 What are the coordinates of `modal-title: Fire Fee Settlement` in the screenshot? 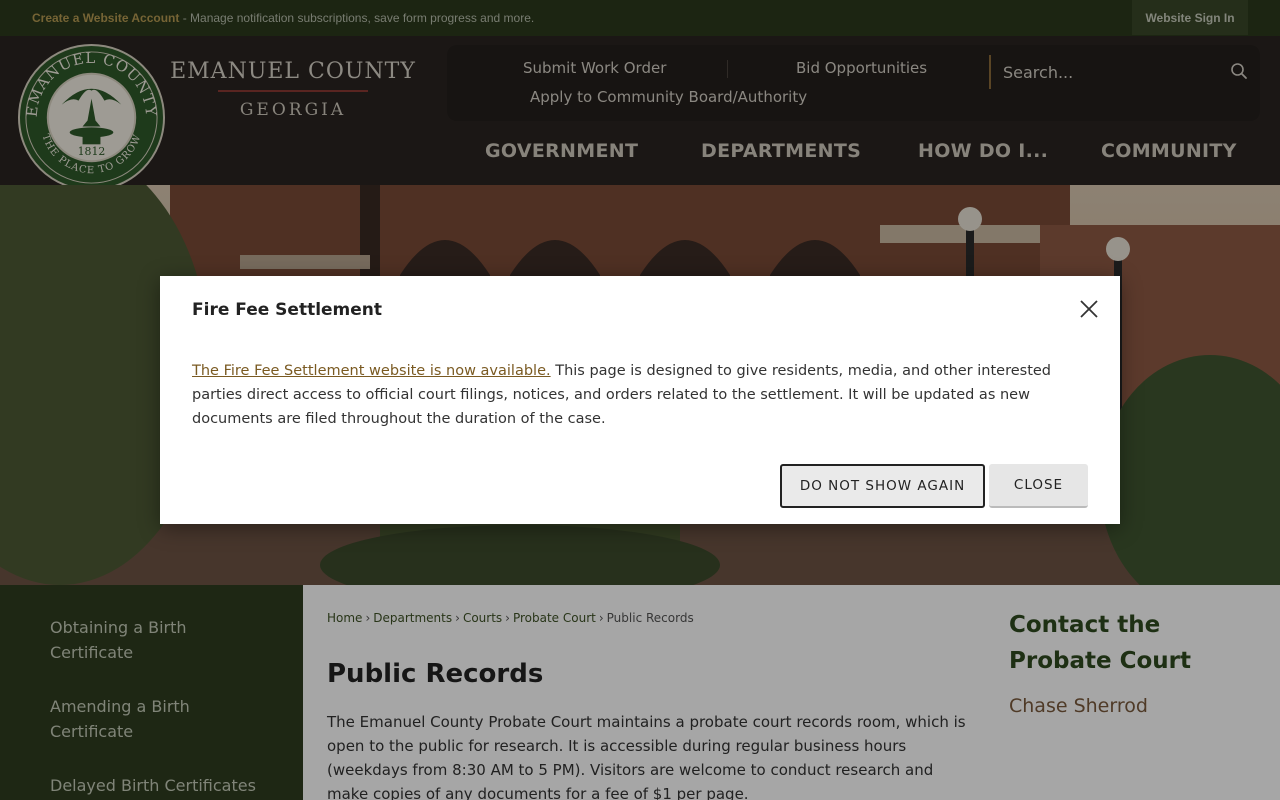 It's located at (287, 310).